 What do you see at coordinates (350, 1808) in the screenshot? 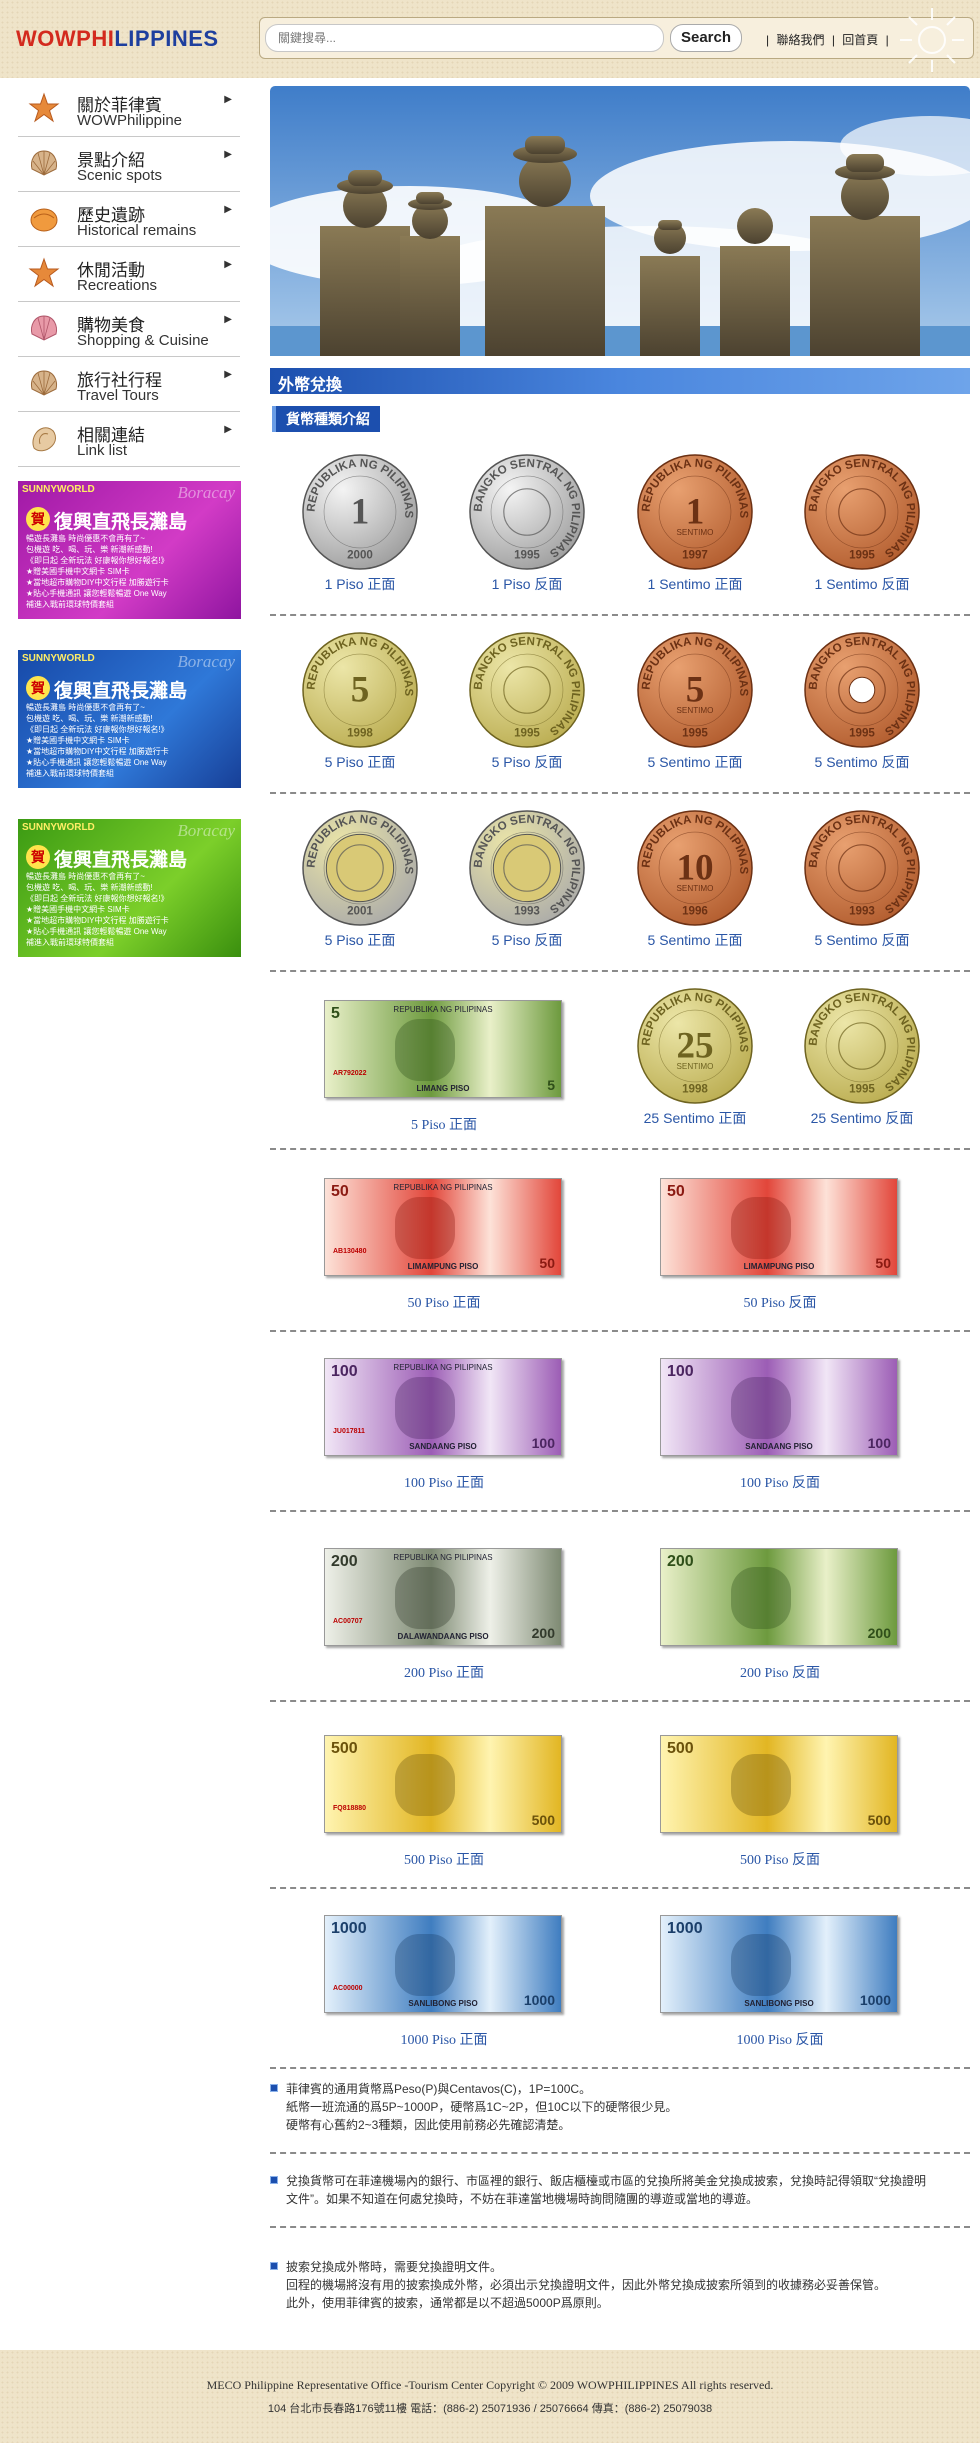
I see `note-serial: FQ818880` at bounding box center [350, 1808].